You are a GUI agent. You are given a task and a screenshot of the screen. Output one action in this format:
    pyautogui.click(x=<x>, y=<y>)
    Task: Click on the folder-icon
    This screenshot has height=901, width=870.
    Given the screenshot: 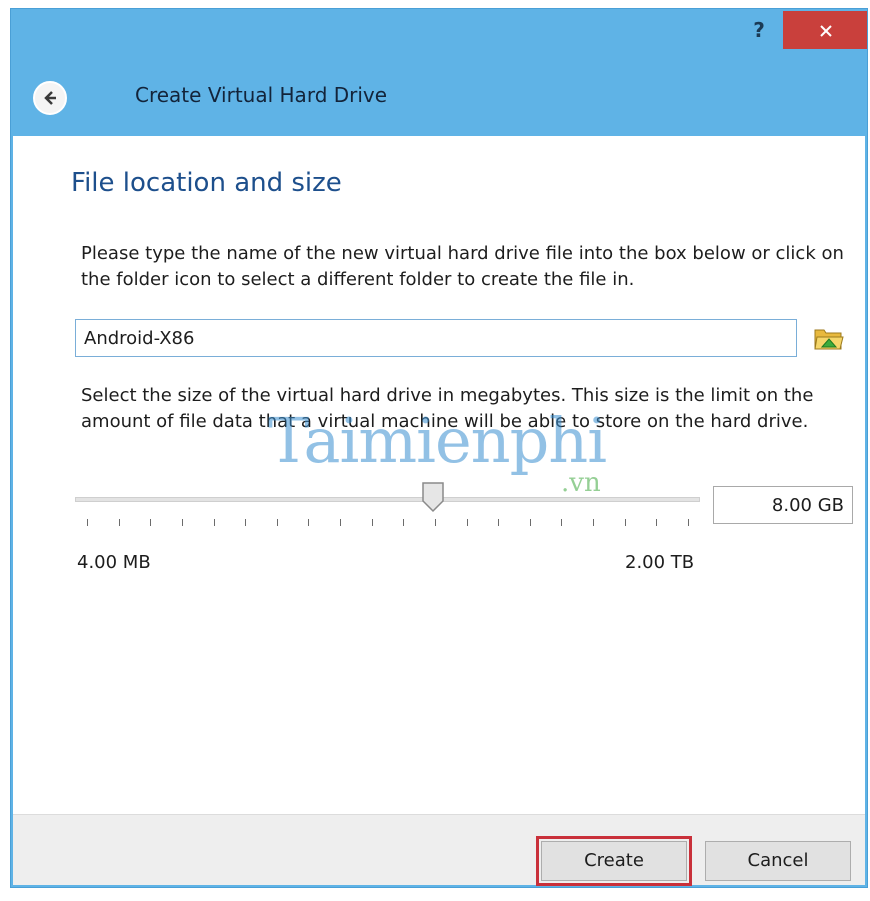 What is the action you would take?
    pyautogui.click(x=829, y=339)
    